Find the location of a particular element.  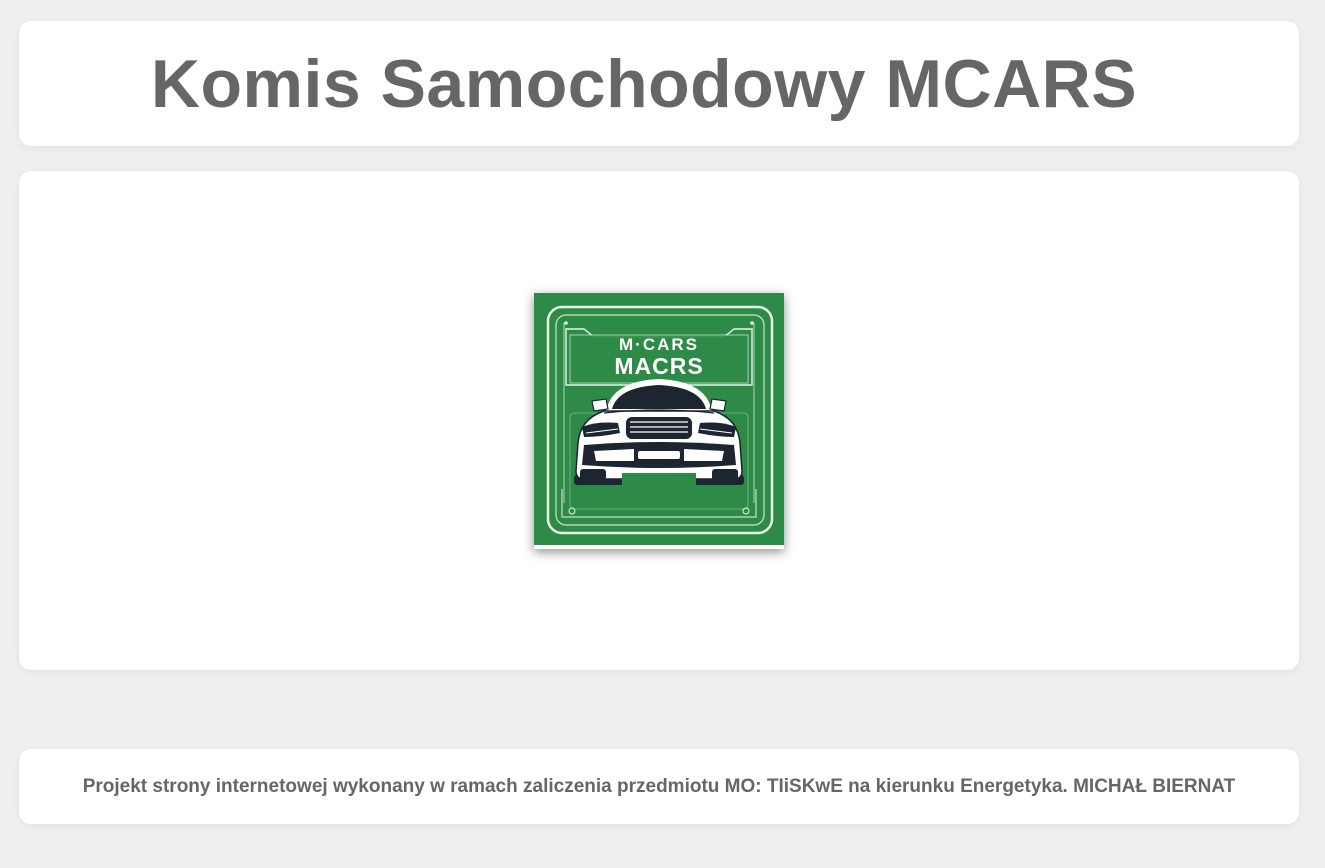

mcars-logo-image: M·CARS MACRS is located at coordinates (659, 421).